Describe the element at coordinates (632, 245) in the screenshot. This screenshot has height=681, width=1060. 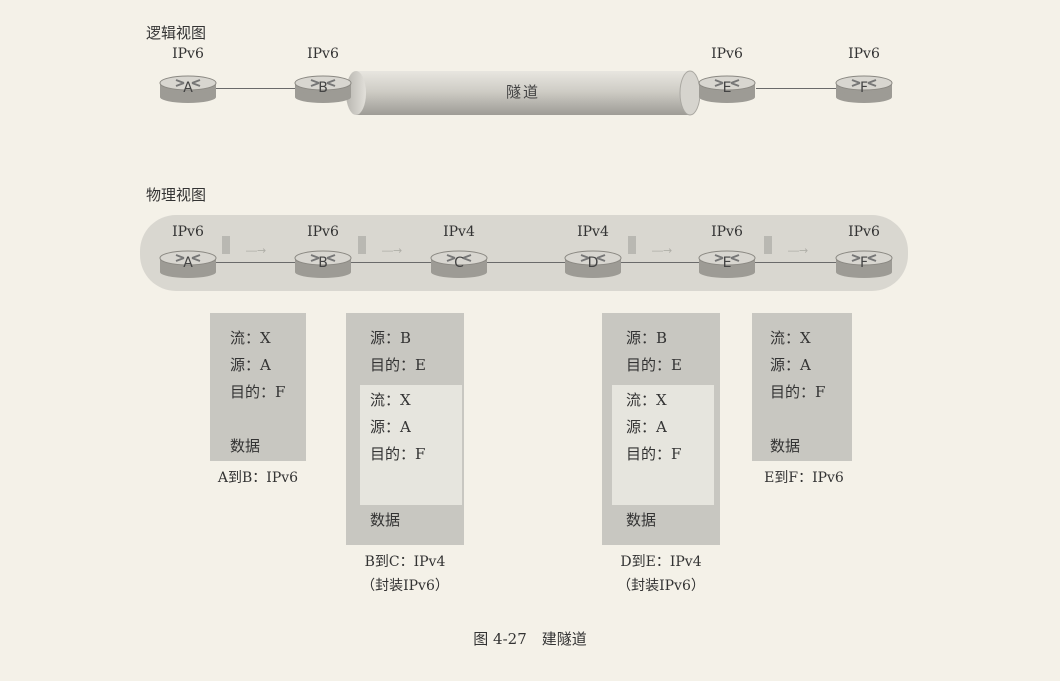
I see `packet-icon-de` at that location.